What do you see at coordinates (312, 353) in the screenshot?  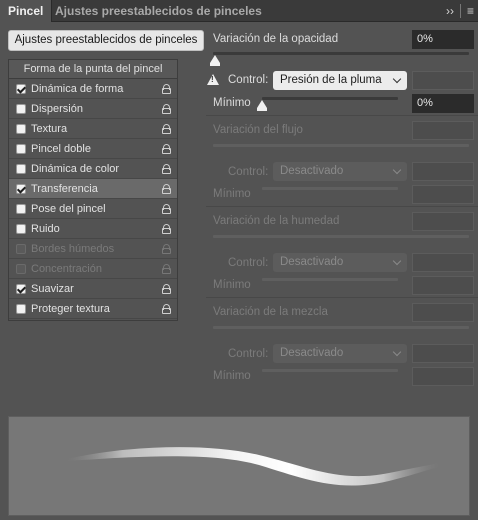 I see `mix-control-value: Desactivado` at bounding box center [312, 353].